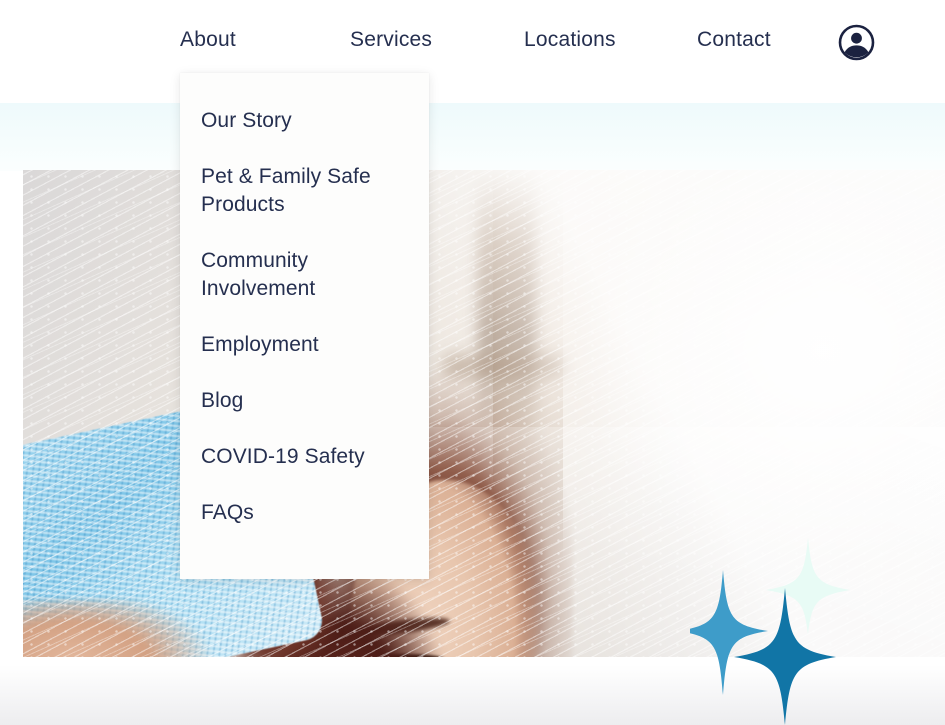  I want to click on account-circle-icon, so click(856, 42).